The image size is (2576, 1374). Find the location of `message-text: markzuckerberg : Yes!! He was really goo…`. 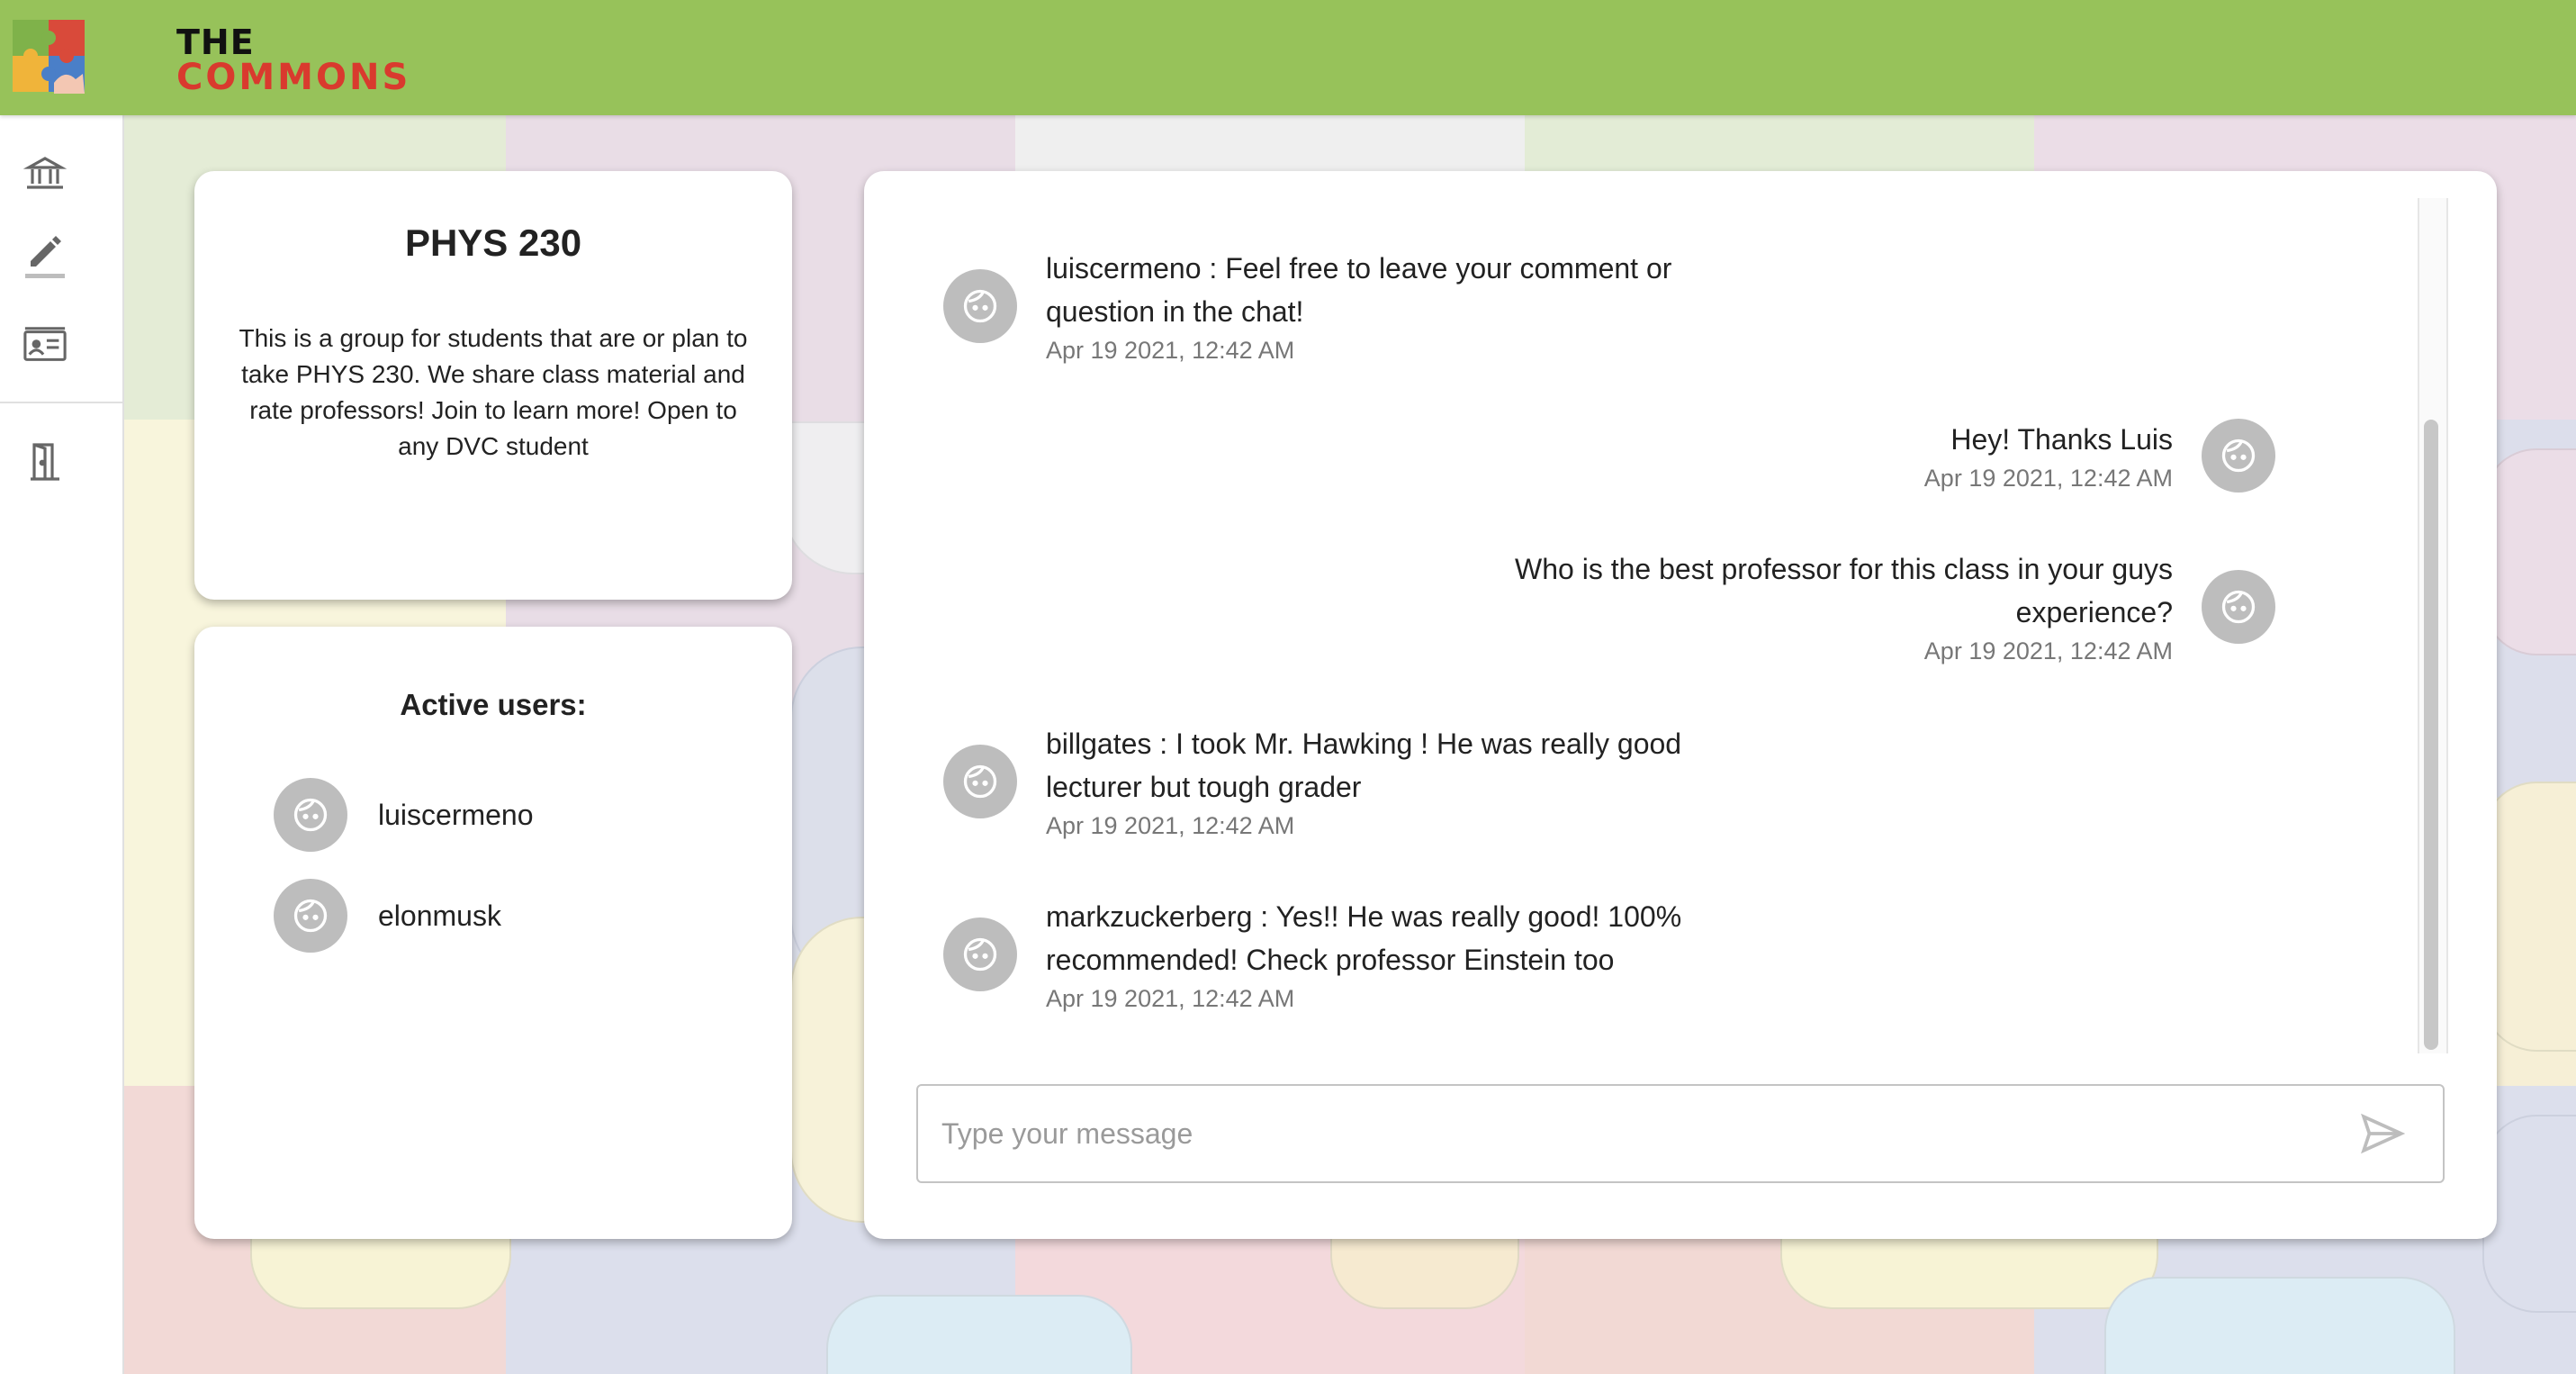

message-text: markzuckerberg : Yes!! He was really goo… is located at coordinates (1364, 938).